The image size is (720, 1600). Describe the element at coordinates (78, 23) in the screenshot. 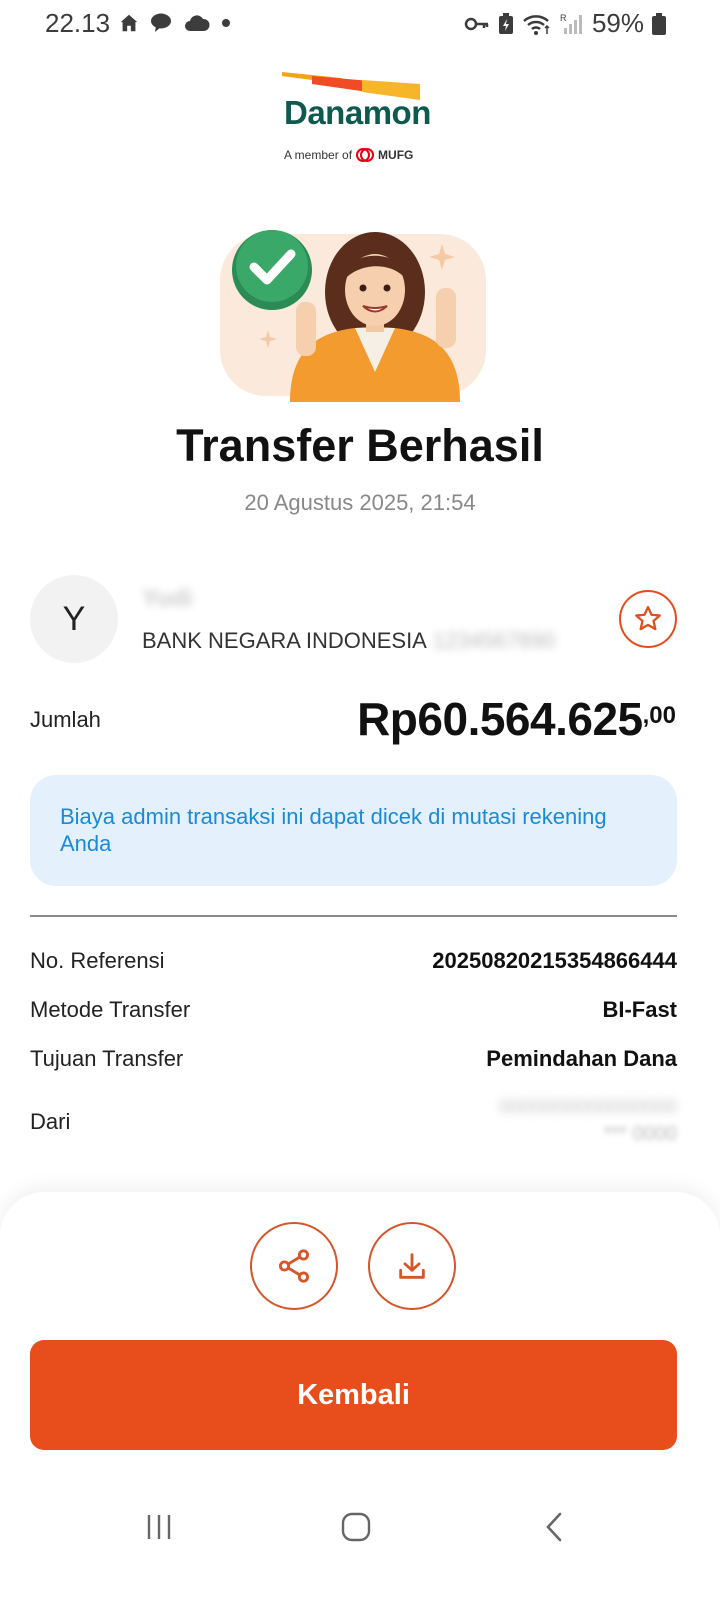

I see `status-time: 22.13` at that location.